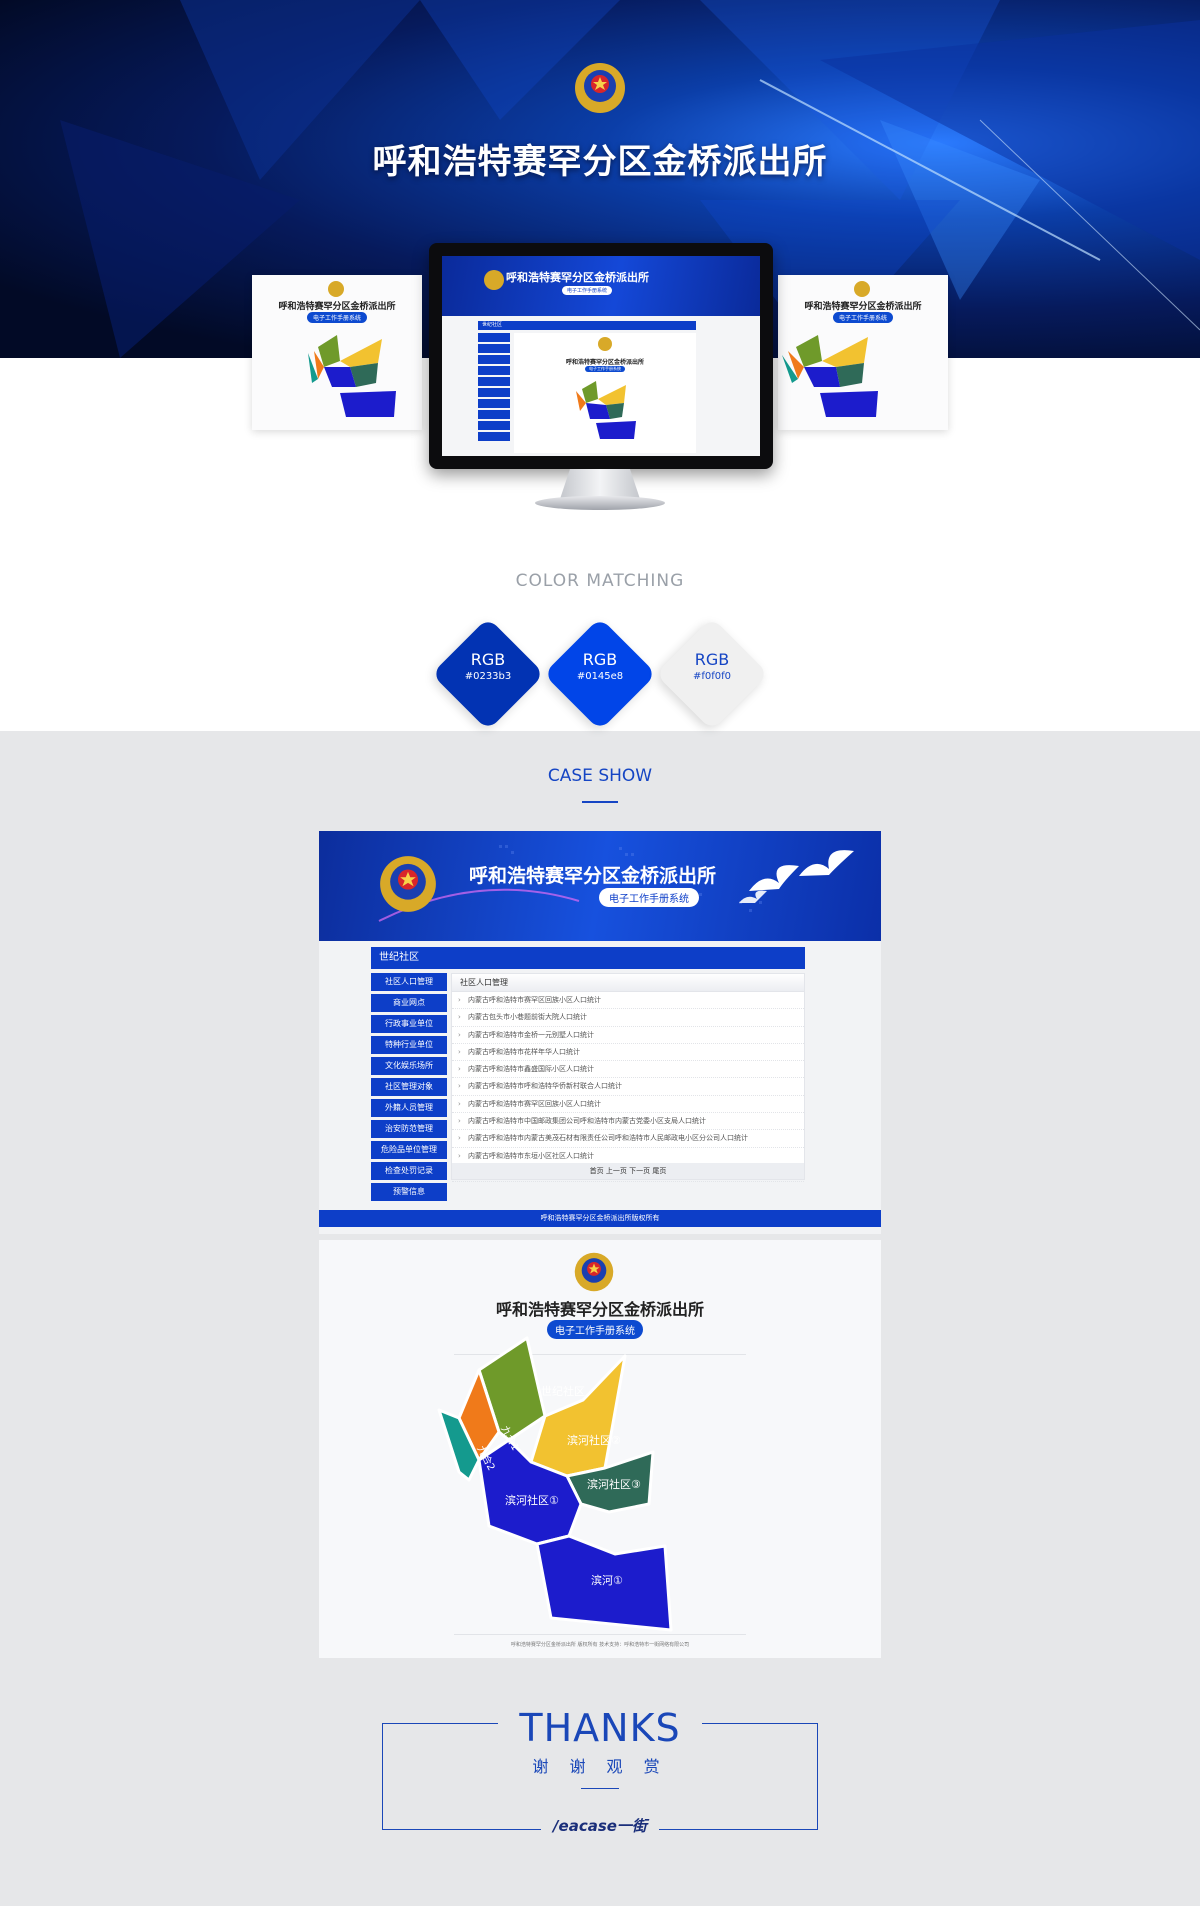  Describe the element at coordinates (555, 1484) in the screenshot. I see `community-map: 世纪社区 九合1 九合2 滨河社区② 滨河社区③ 滨河社区① 滨河①` at that location.